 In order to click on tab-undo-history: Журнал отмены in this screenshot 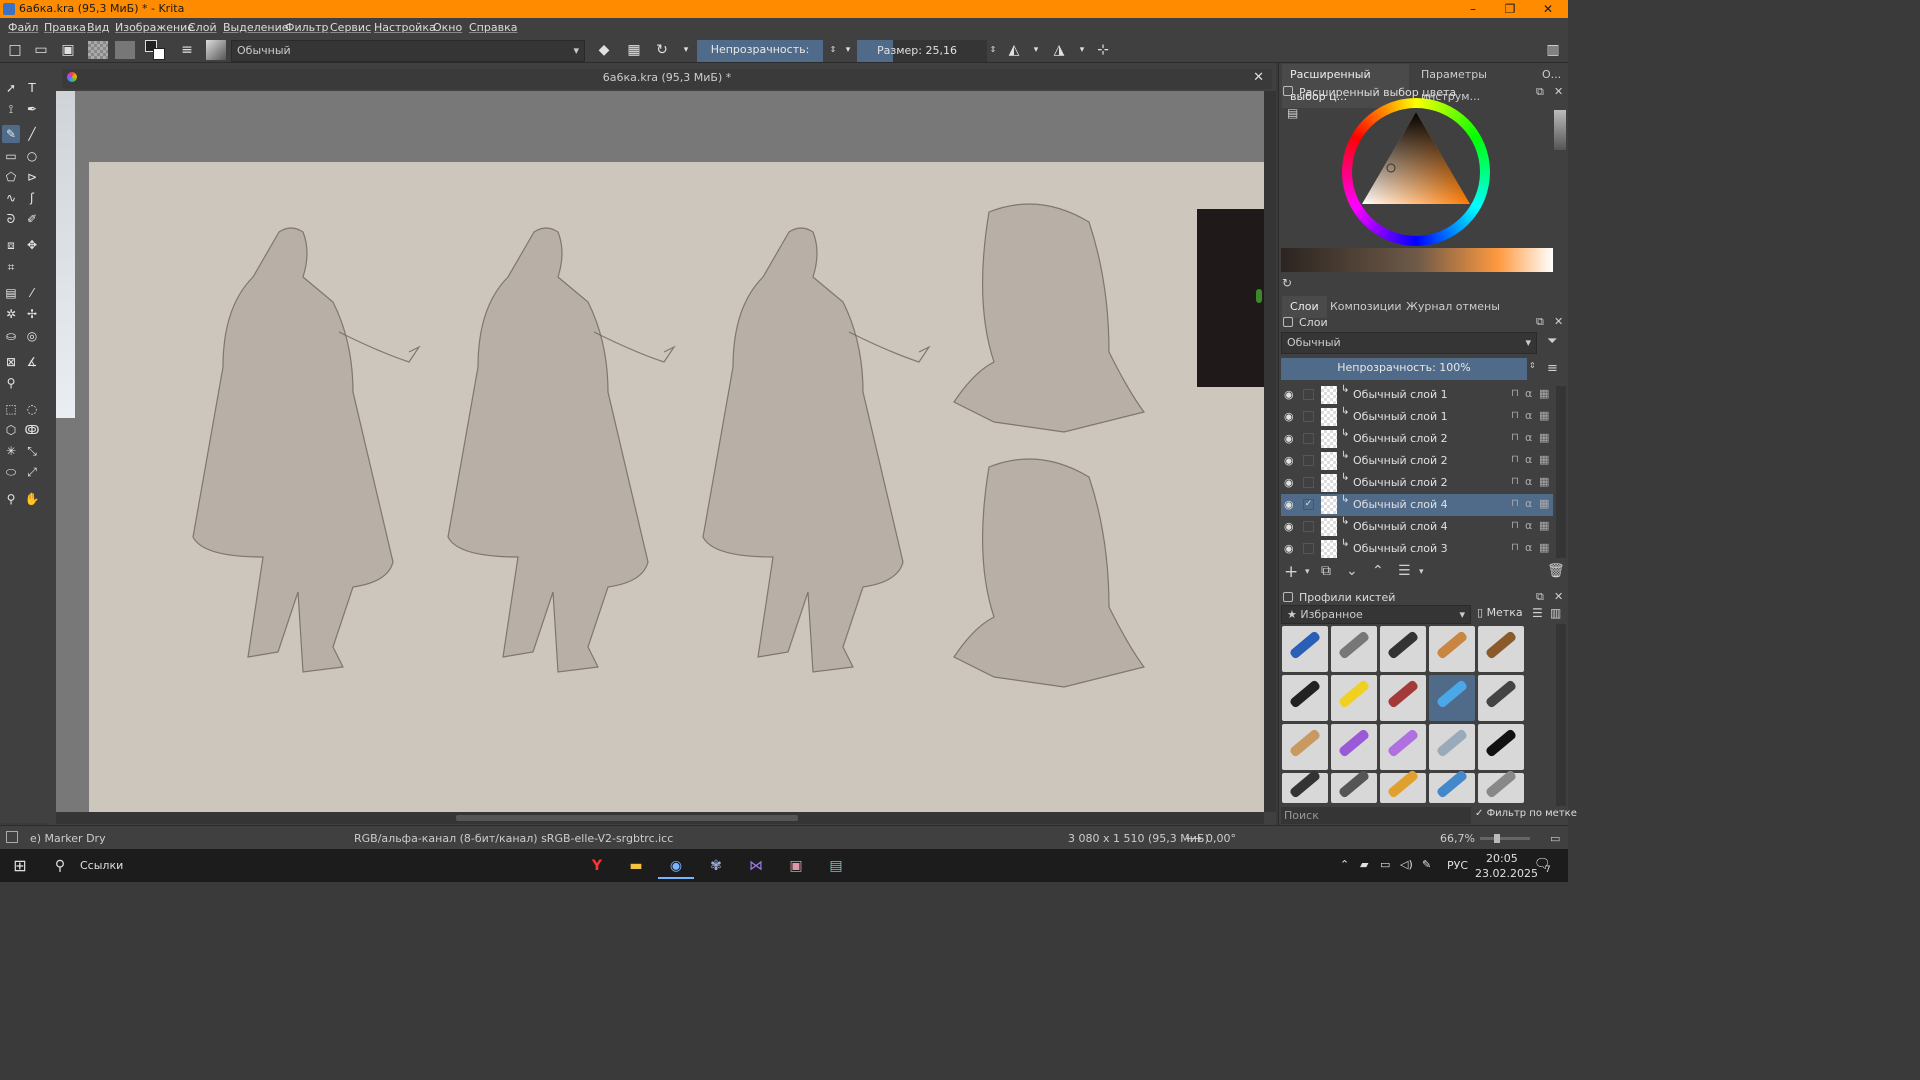, I will do `click(1453, 307)`.